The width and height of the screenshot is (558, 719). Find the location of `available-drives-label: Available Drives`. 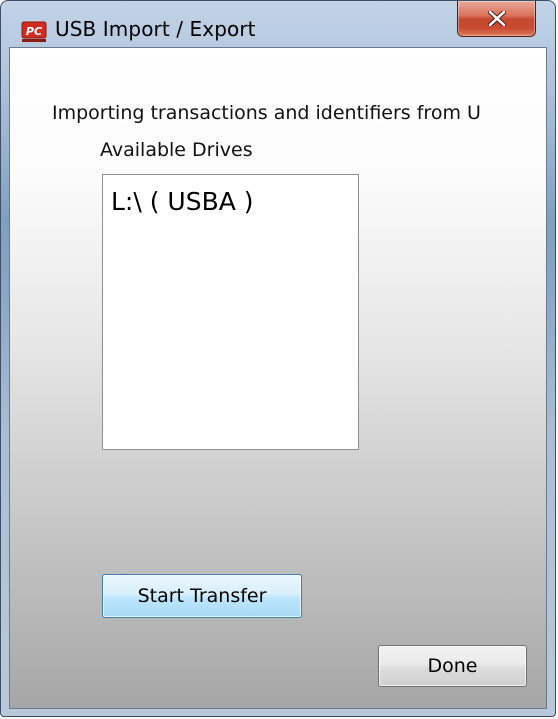

available-drives-label: Available Drives is located at coordinates (176, 150).